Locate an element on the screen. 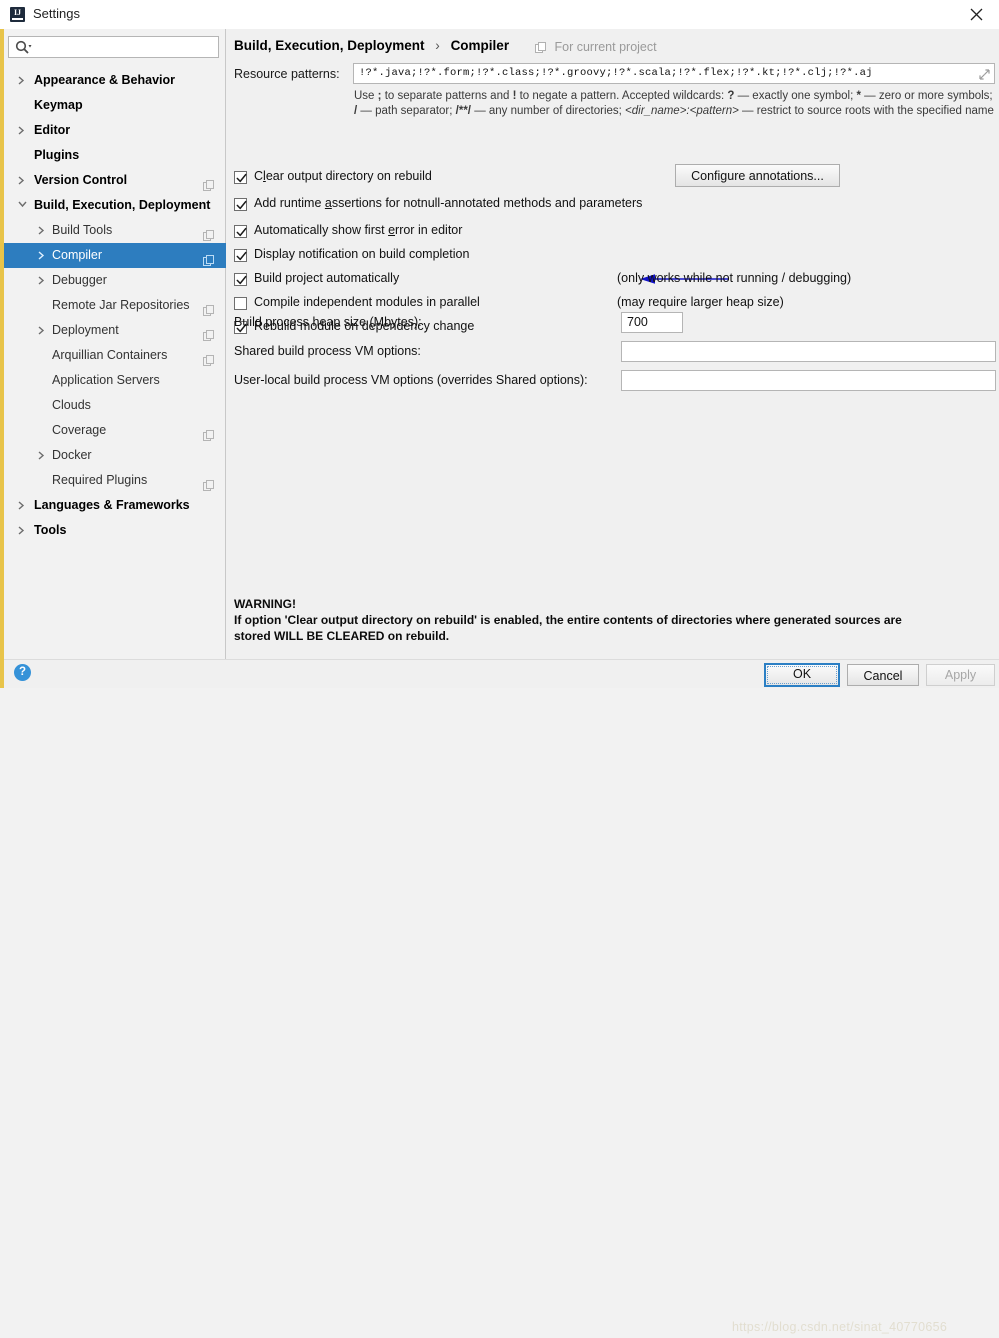 Image resolution: width=999 pixels, height=1338 pixels. sidebar-item-application-servers: Application Servers is located at coordinates (115, 380).